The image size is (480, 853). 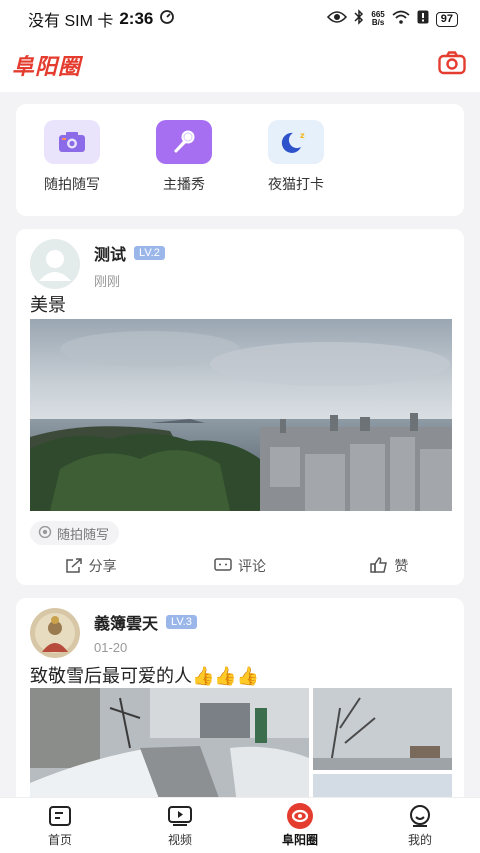 What do you see at coordinates (184, 142) in the screenshot?
I see `microphone-icon` at bounding box center [184, 142].